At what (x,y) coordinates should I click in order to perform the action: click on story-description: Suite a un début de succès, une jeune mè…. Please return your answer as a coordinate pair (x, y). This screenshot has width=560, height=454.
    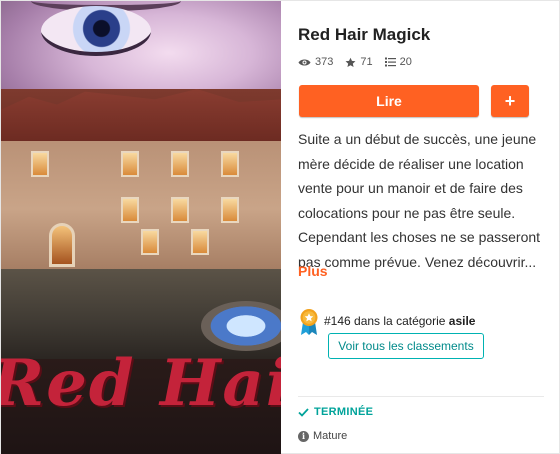
    Looking at the image, I should click on (419, 200).